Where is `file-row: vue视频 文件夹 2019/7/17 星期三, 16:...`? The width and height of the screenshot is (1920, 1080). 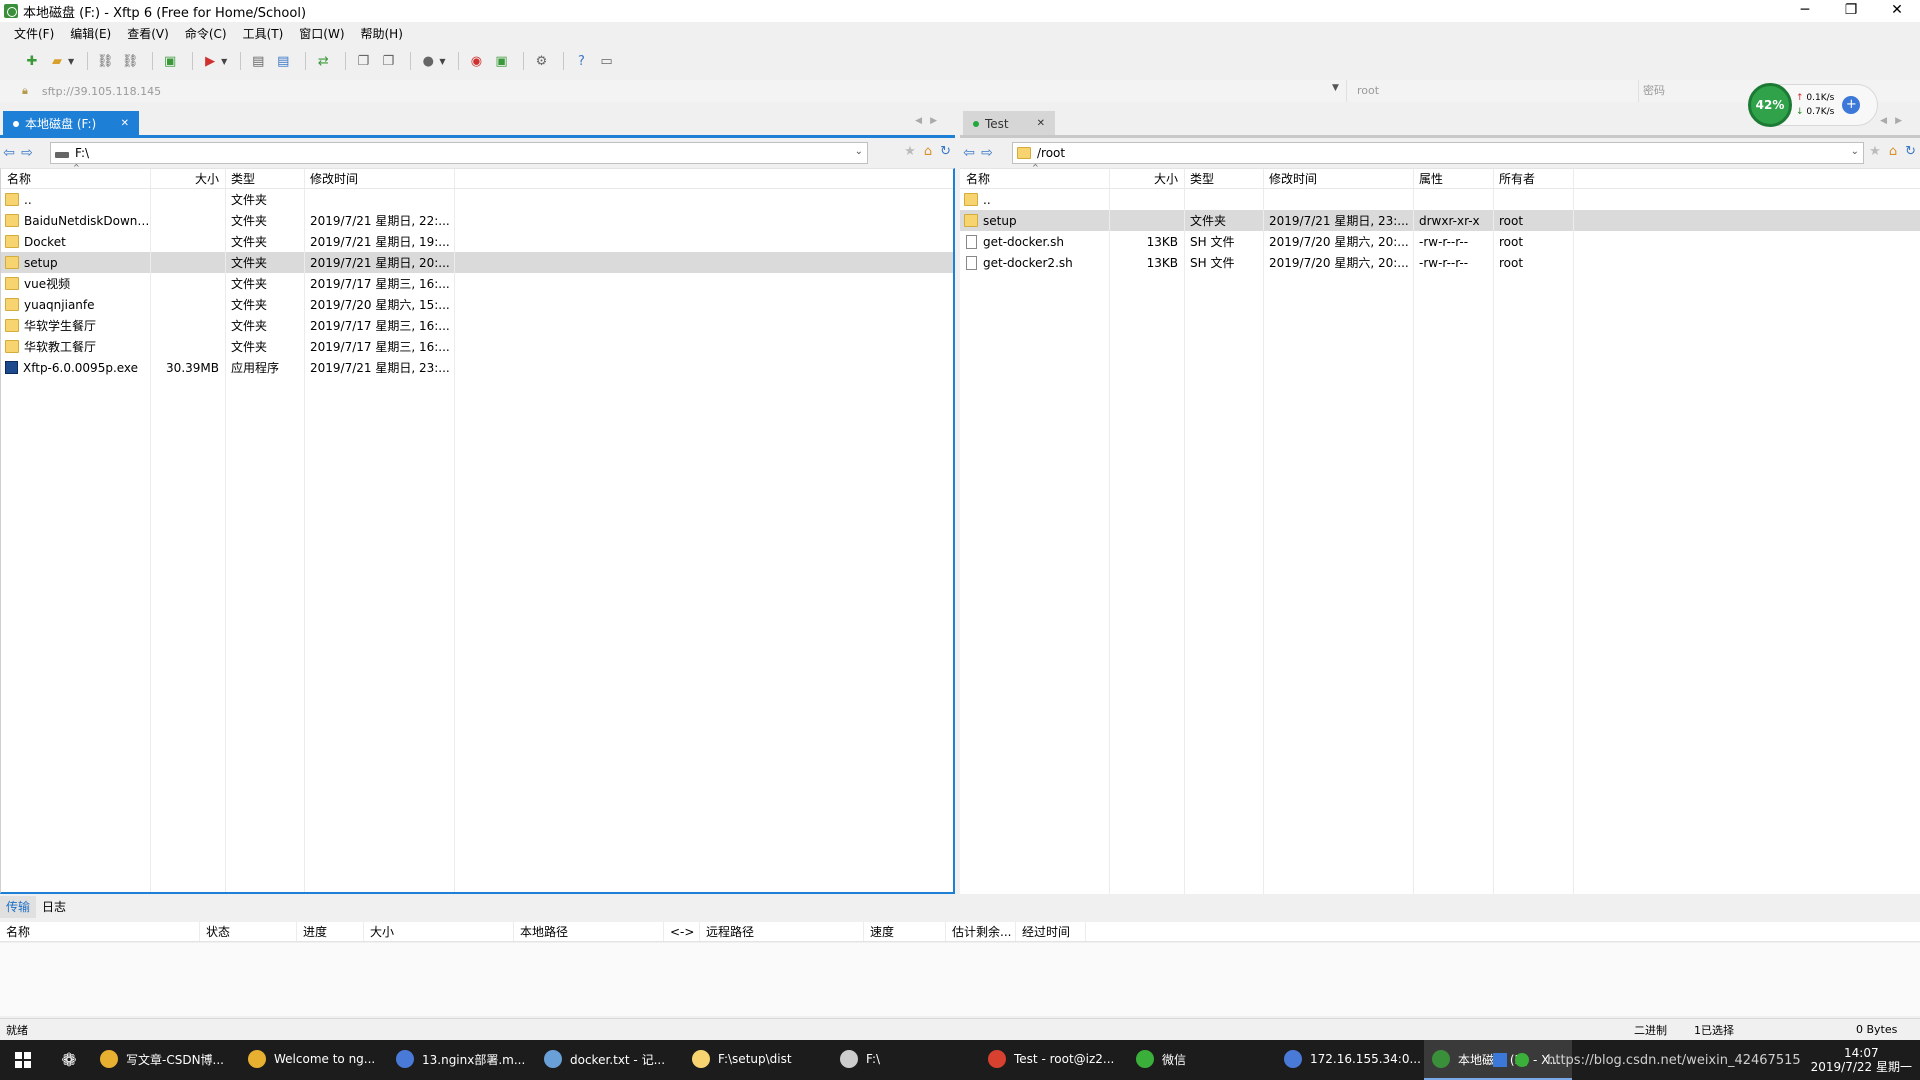
file-row: vue视频 文件夹 2019/7/17 星期三, 16:... is located at coordinates (477, 283).